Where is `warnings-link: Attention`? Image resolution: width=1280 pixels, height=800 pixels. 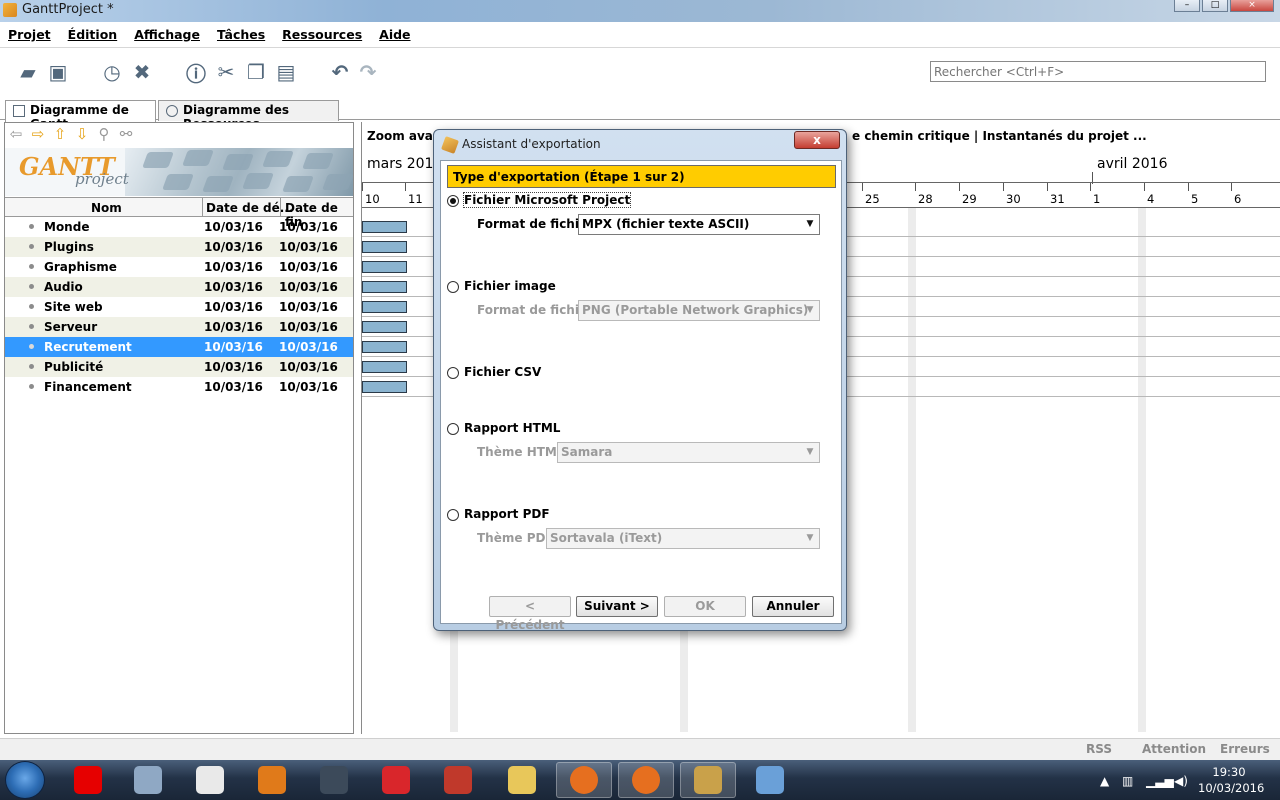 warnings-link: Attention is located at coordinates (1174, 749).